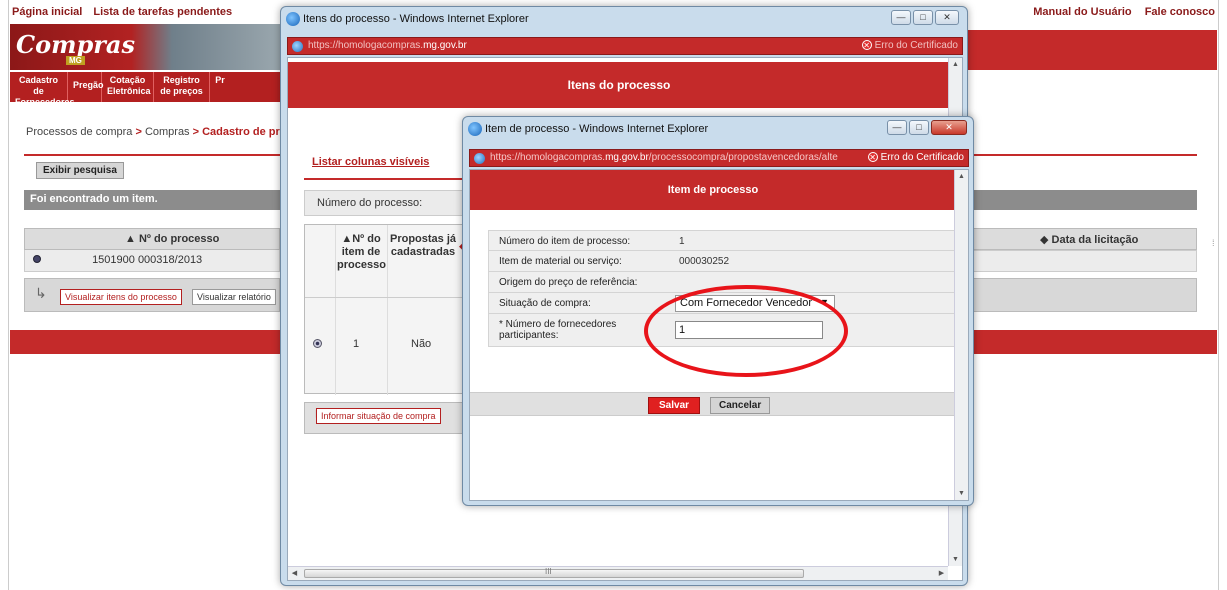 The width and height of the screenshot is (1227, 590). I want to click on horizontal-scrollbar: ◀ III ▶, so click(618, 573).